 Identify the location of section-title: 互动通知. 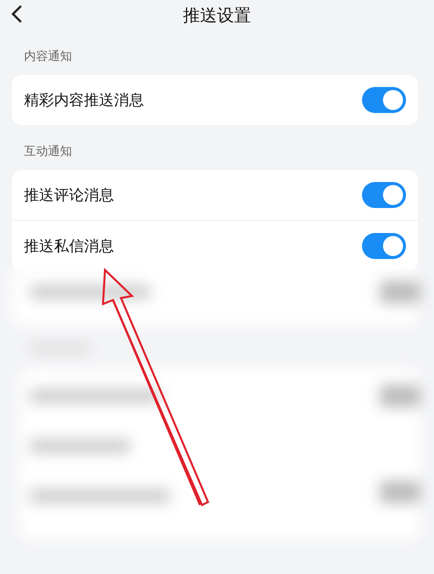
(48, 151).